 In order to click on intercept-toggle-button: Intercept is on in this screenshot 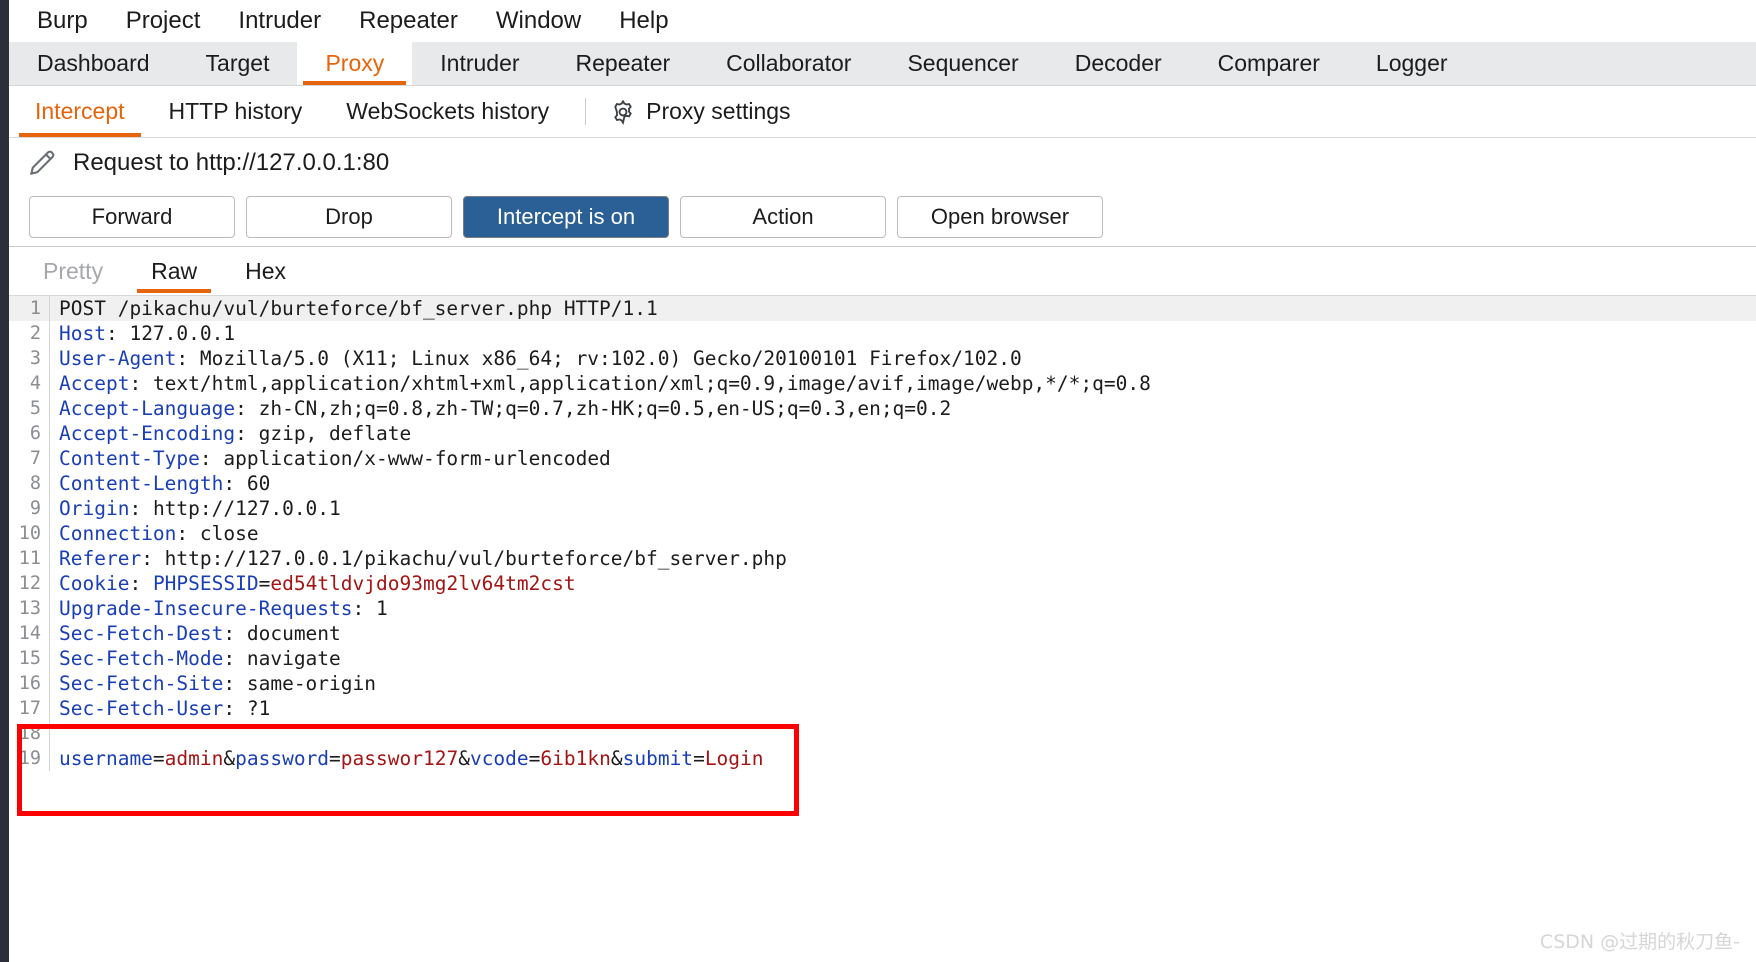, I will do `click(566, 217)`.